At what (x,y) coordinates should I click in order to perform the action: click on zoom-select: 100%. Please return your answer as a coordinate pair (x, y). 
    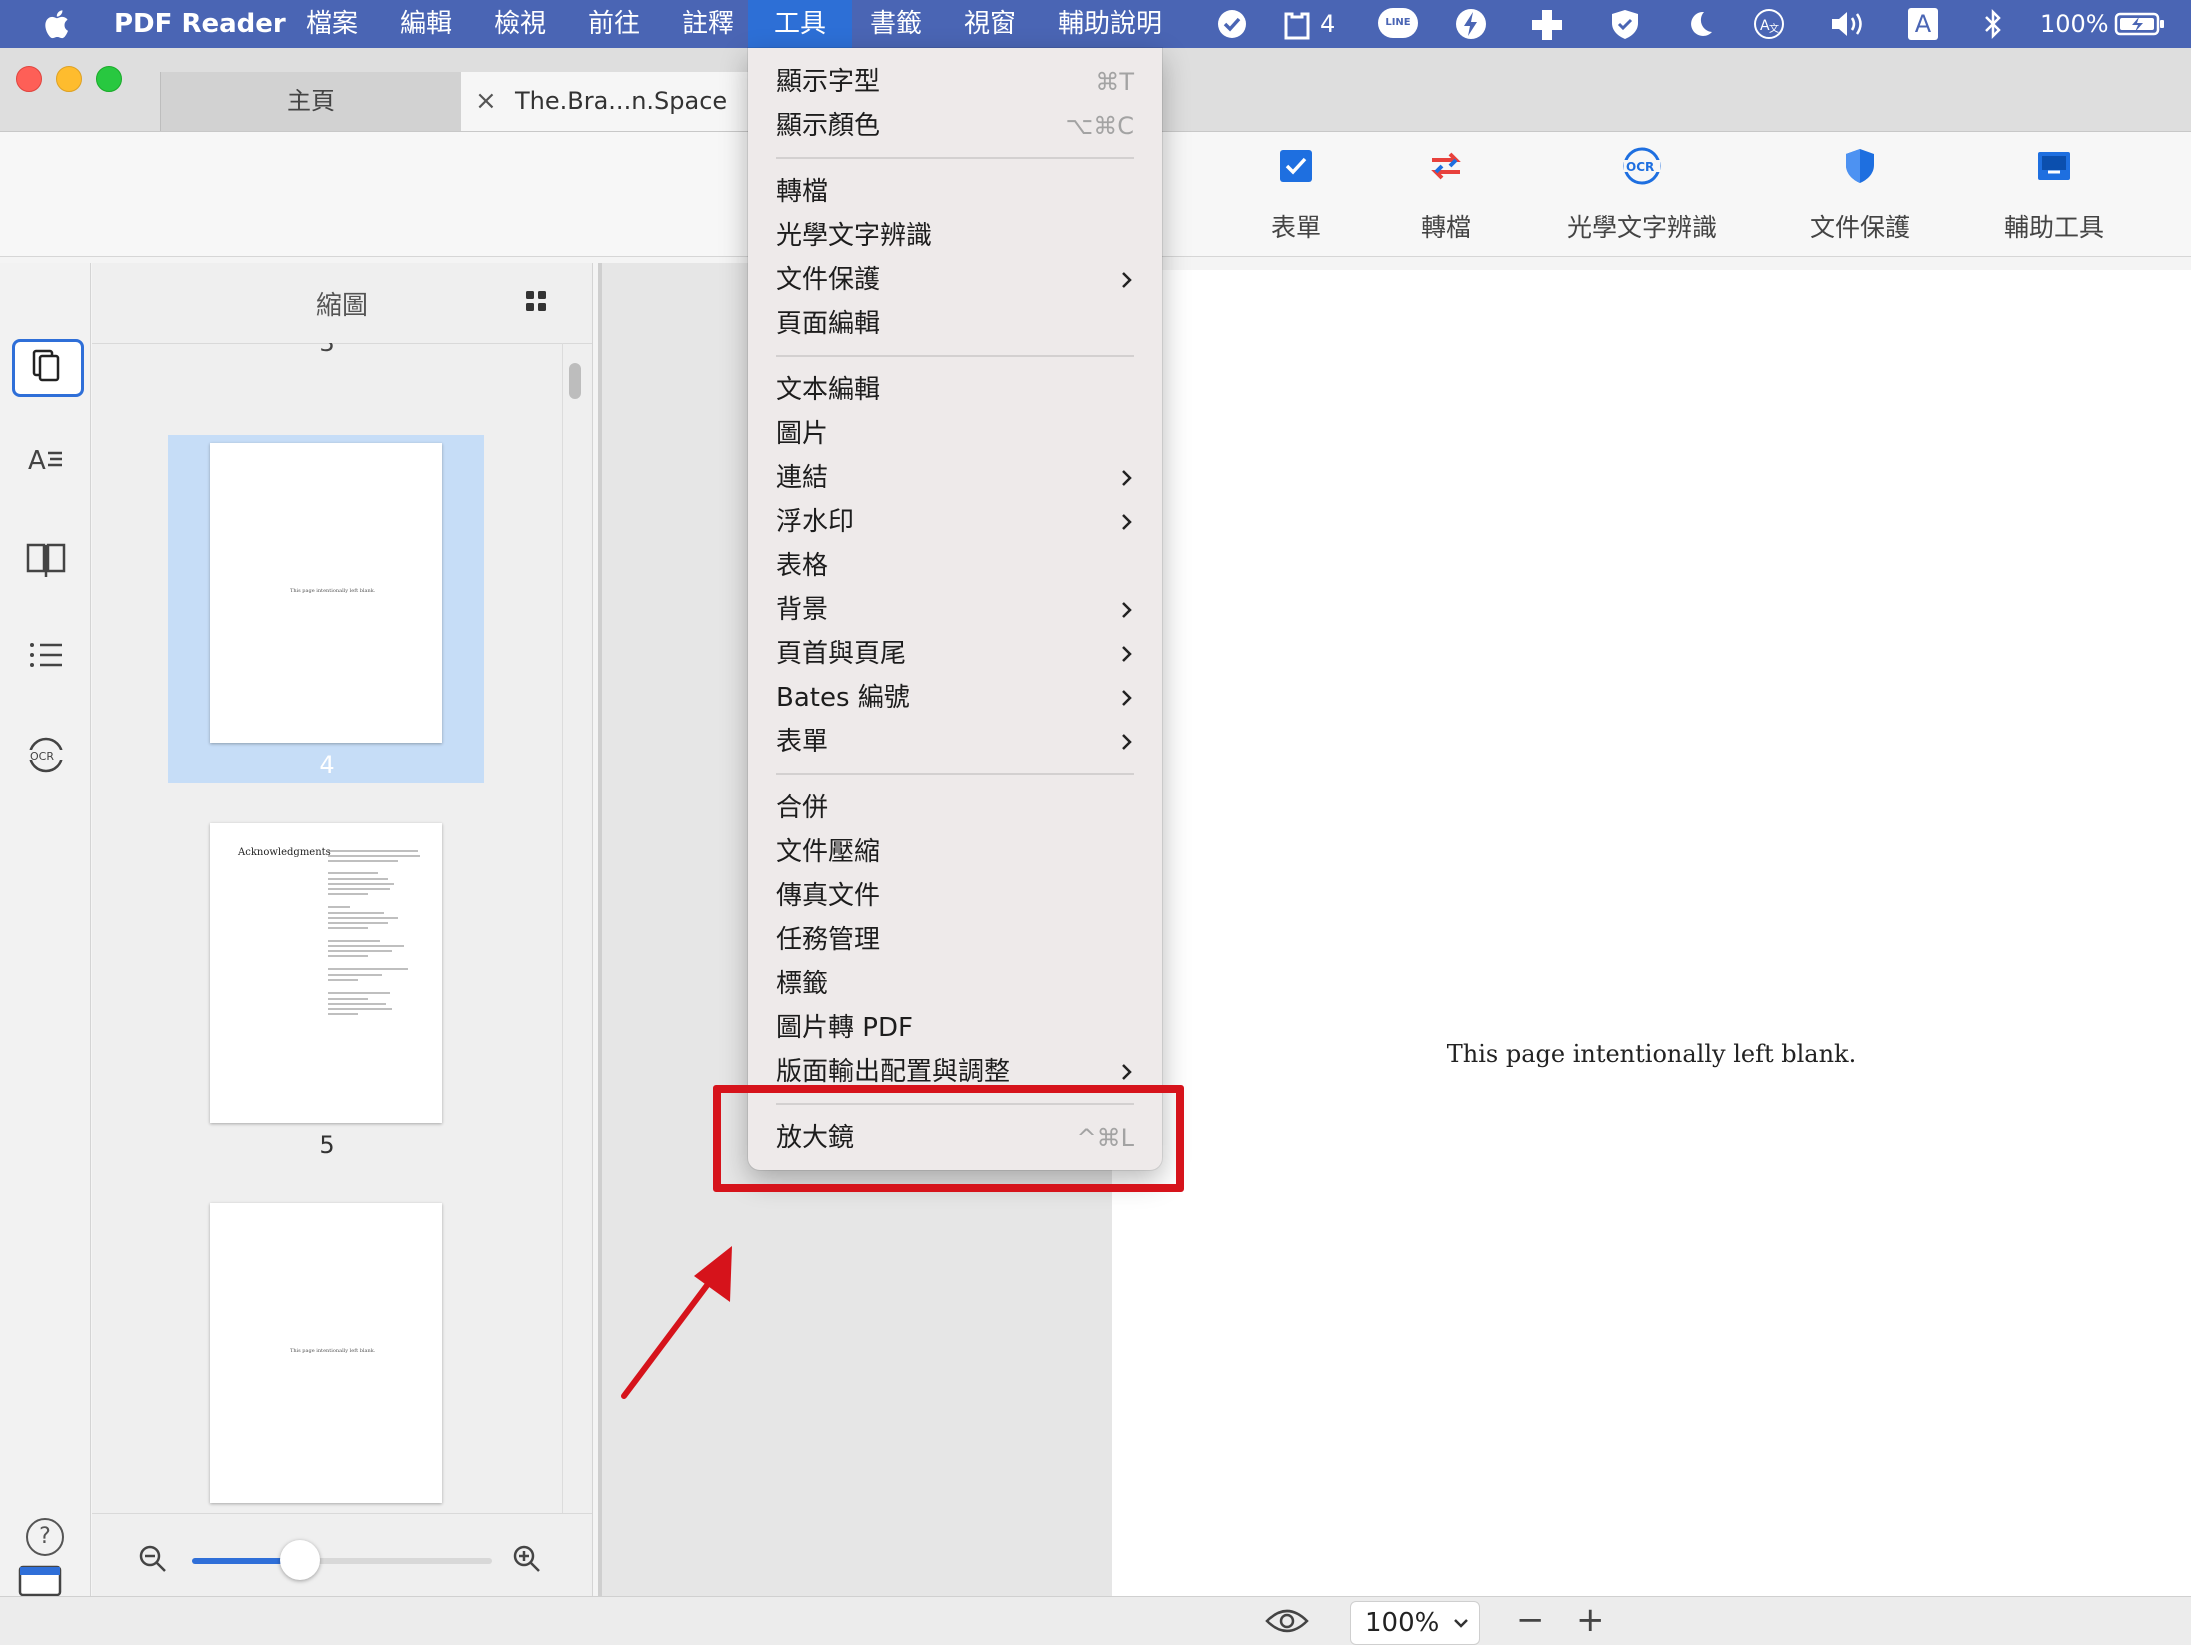
    Looking at the image, I should click on (1415, 1623).